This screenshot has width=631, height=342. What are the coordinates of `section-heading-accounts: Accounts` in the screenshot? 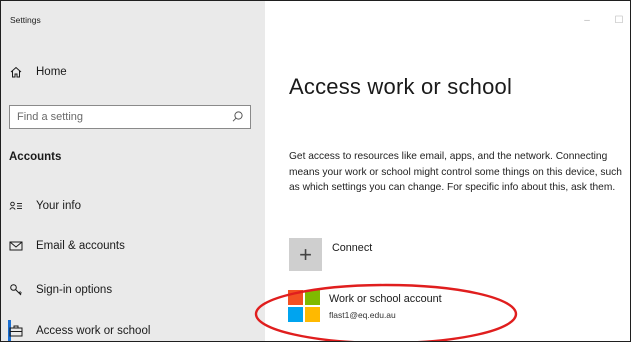 It's located at (35, 157).